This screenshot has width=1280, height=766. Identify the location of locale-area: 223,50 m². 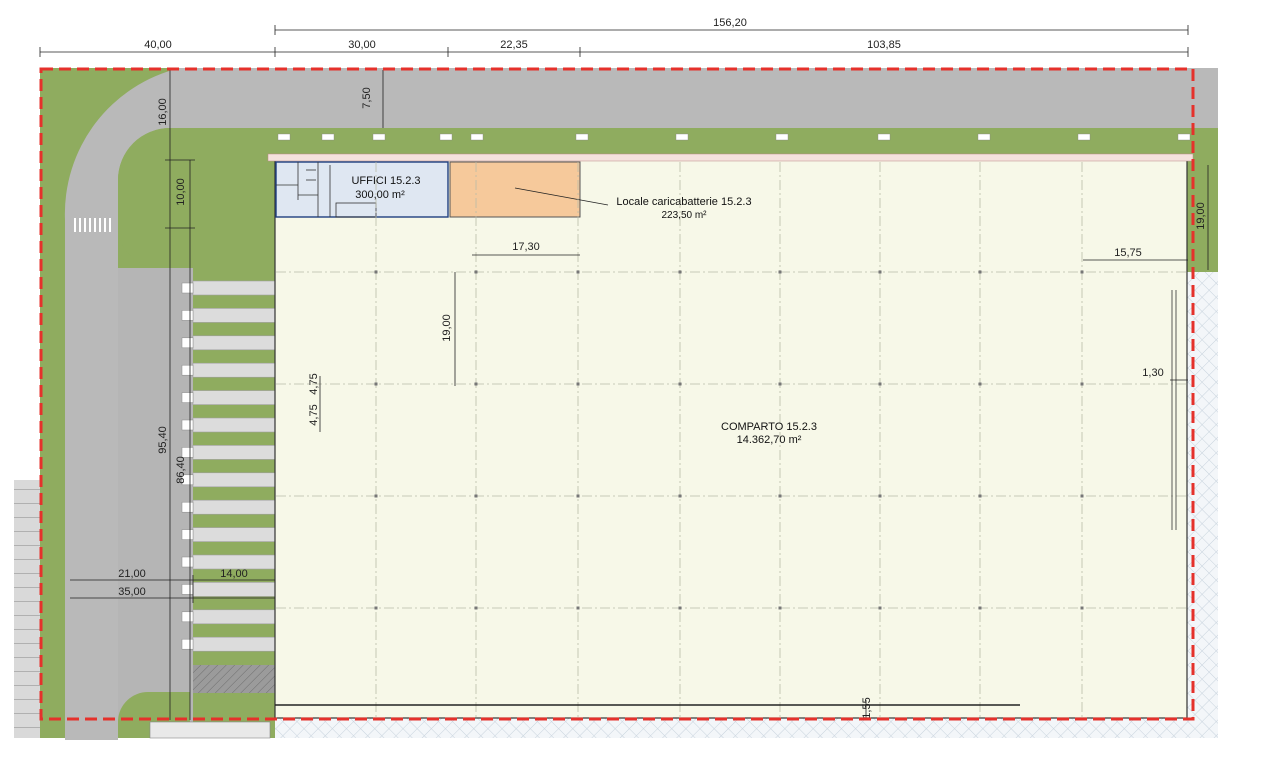
(684, 215).